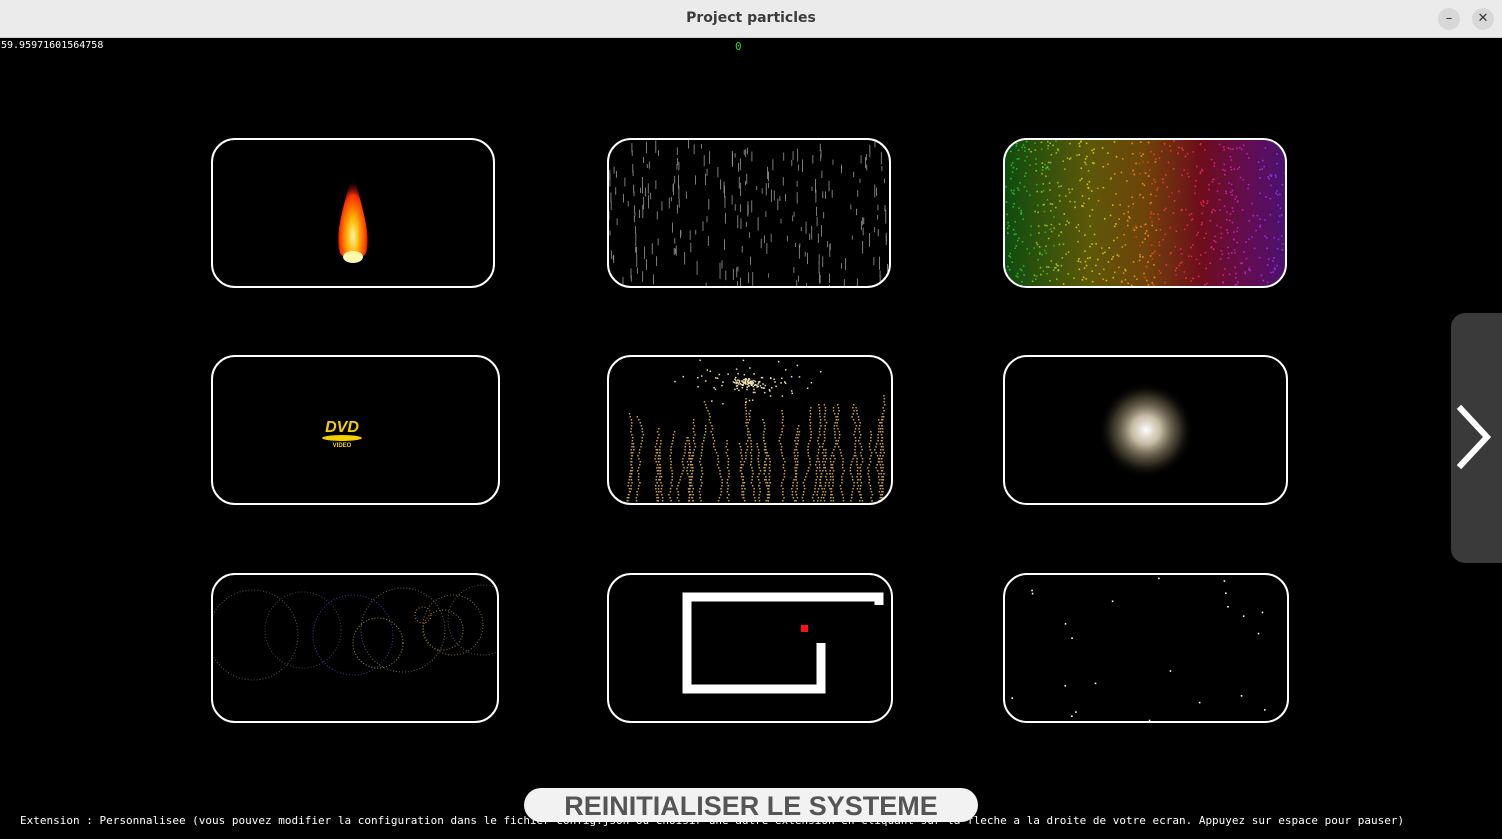  I want to click on golden-preview, so click(756, 430).